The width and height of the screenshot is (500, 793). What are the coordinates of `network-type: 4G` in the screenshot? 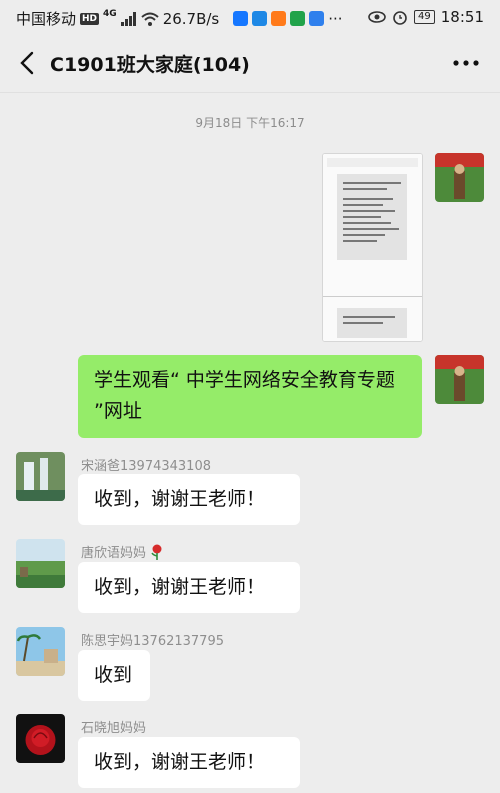 It's located at (110, 13).